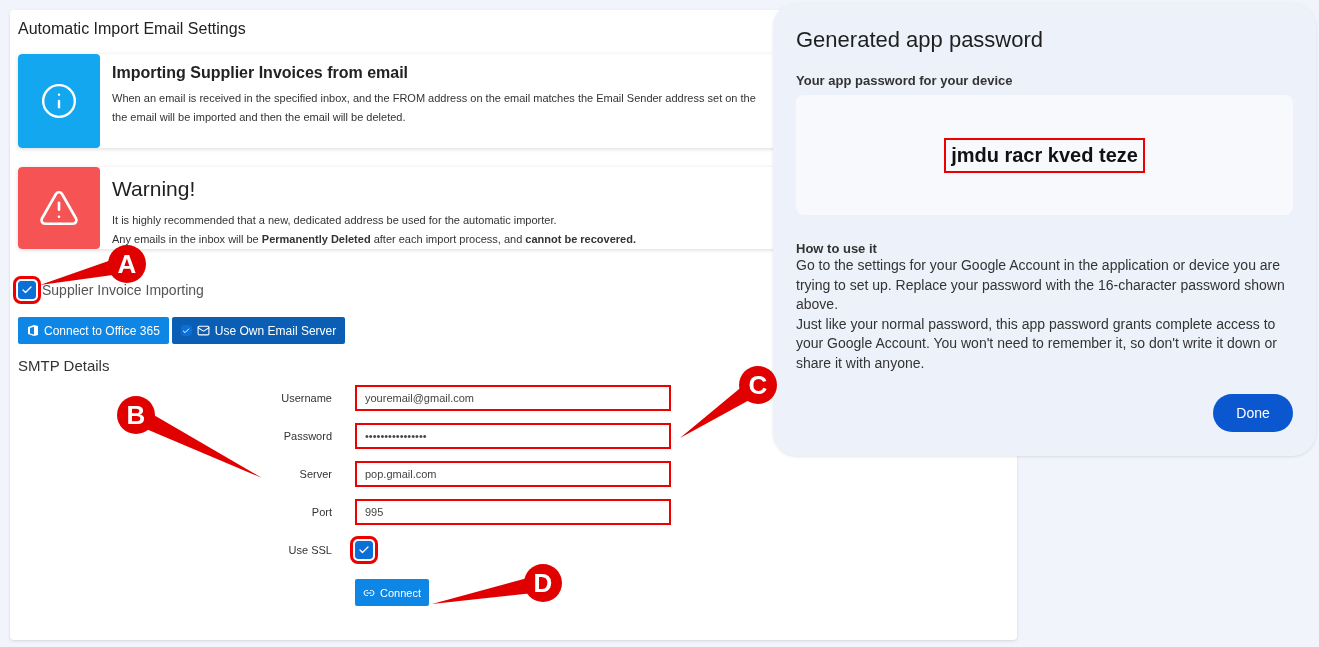 The width and height of the screenshot is (1319, 647). Describe the element at coordinates (513, 512) in the screenshot. I see `input-field: 995` at that location.